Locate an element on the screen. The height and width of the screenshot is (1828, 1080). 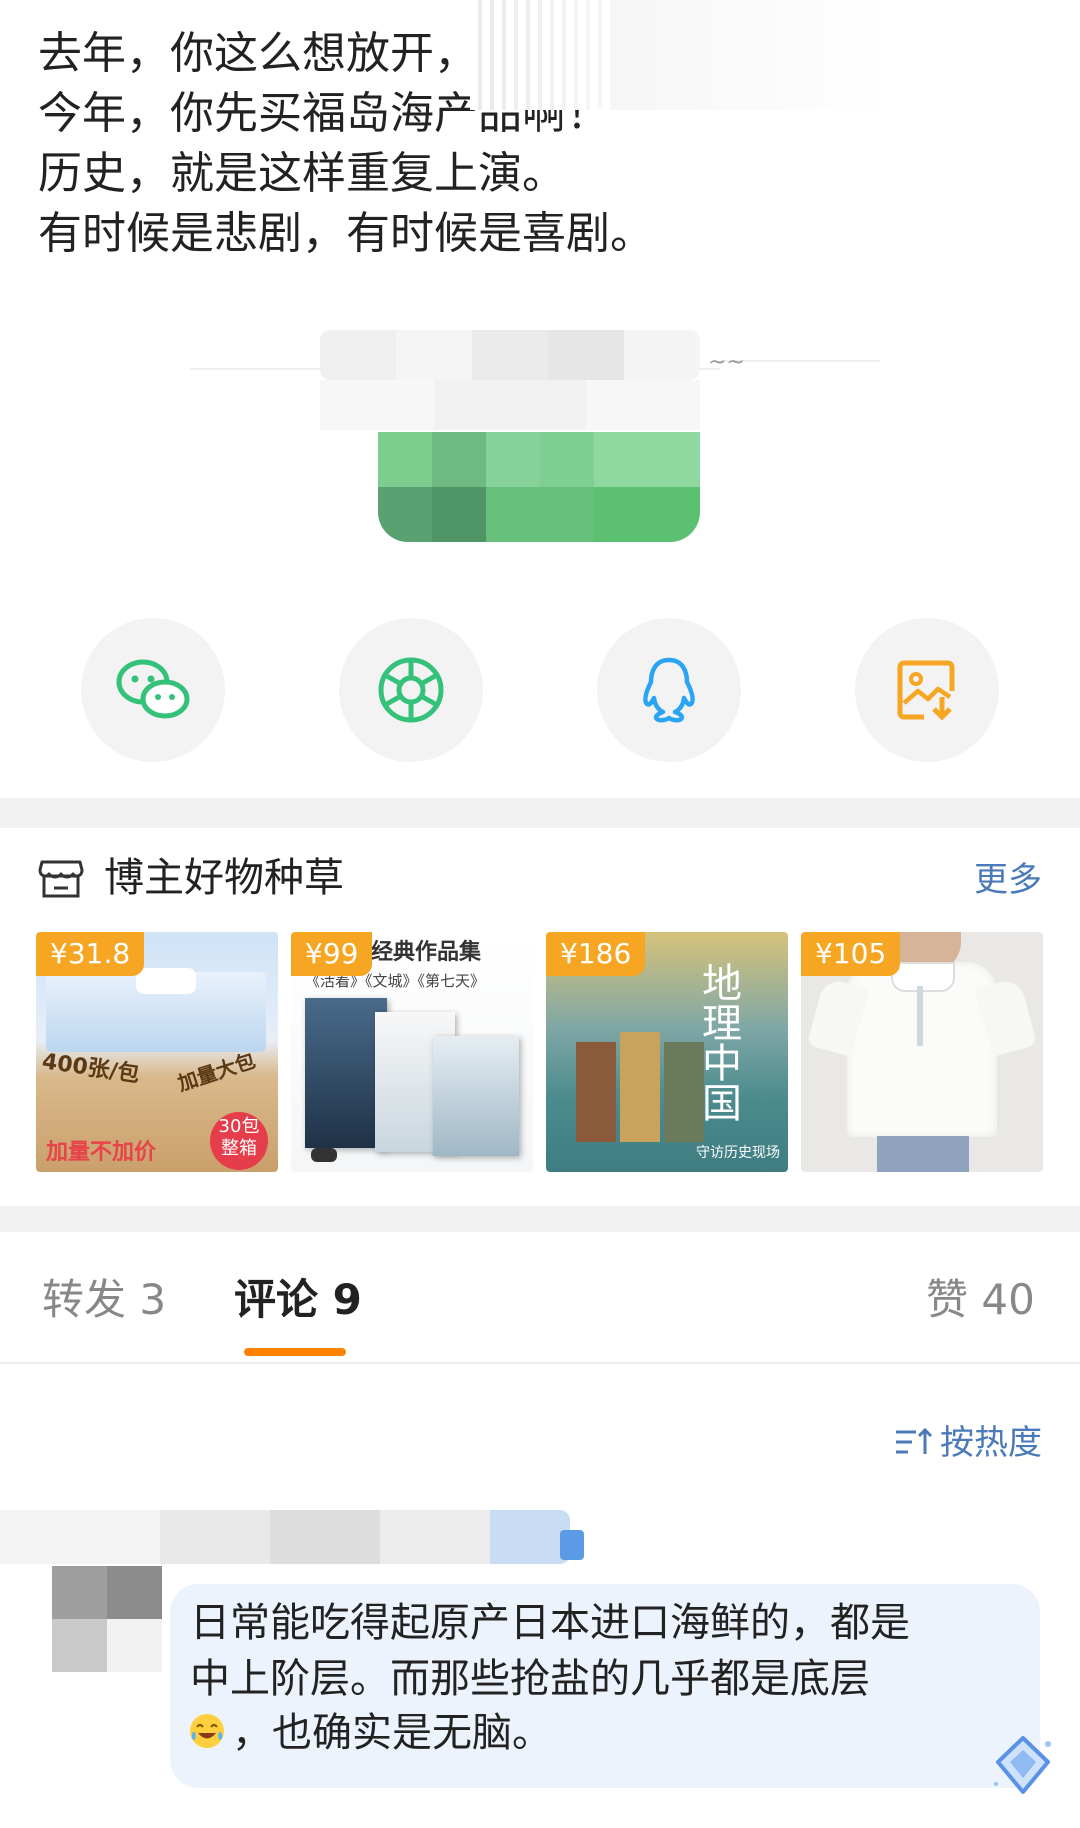
pixelated-button is located at coordinates (539, 487).